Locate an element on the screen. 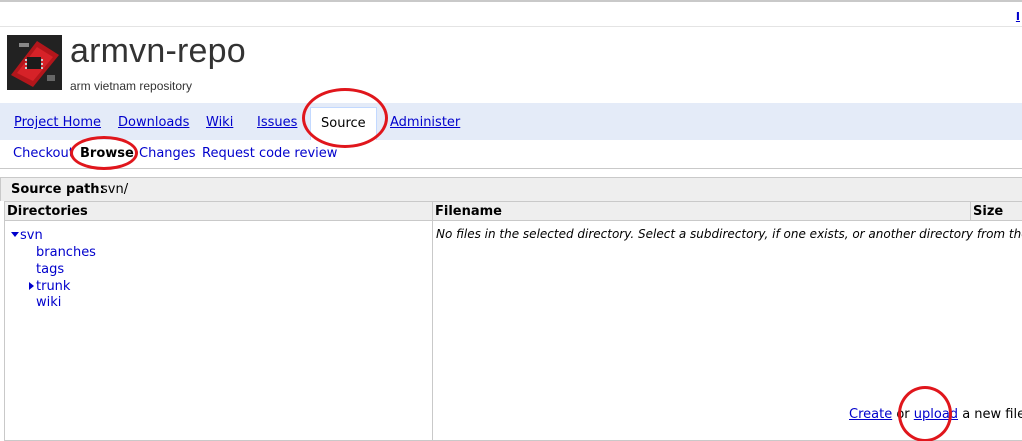  source-path-bar: Source path: svn/ is located at coordinates (511, 189).